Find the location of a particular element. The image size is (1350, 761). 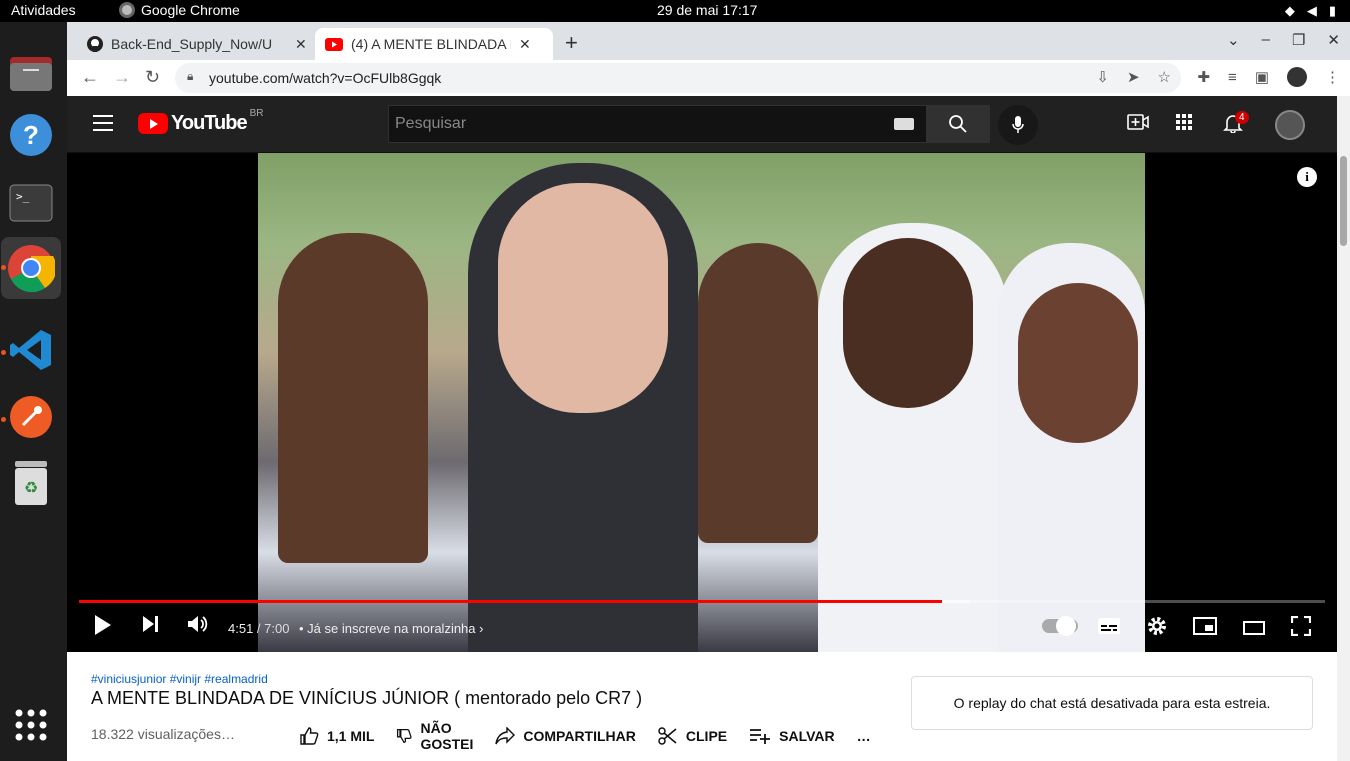

tab-title: Back-End_Supply_Now/U is located at coordinates (192, 44).